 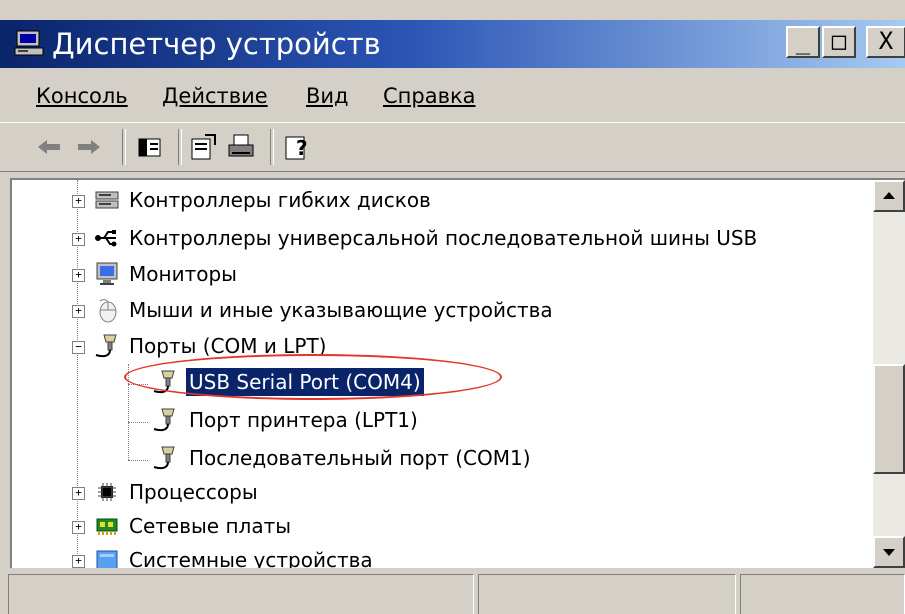 I want to click on tree-item-label: Последовательный порт (COM1), so click(x=360, y=458).